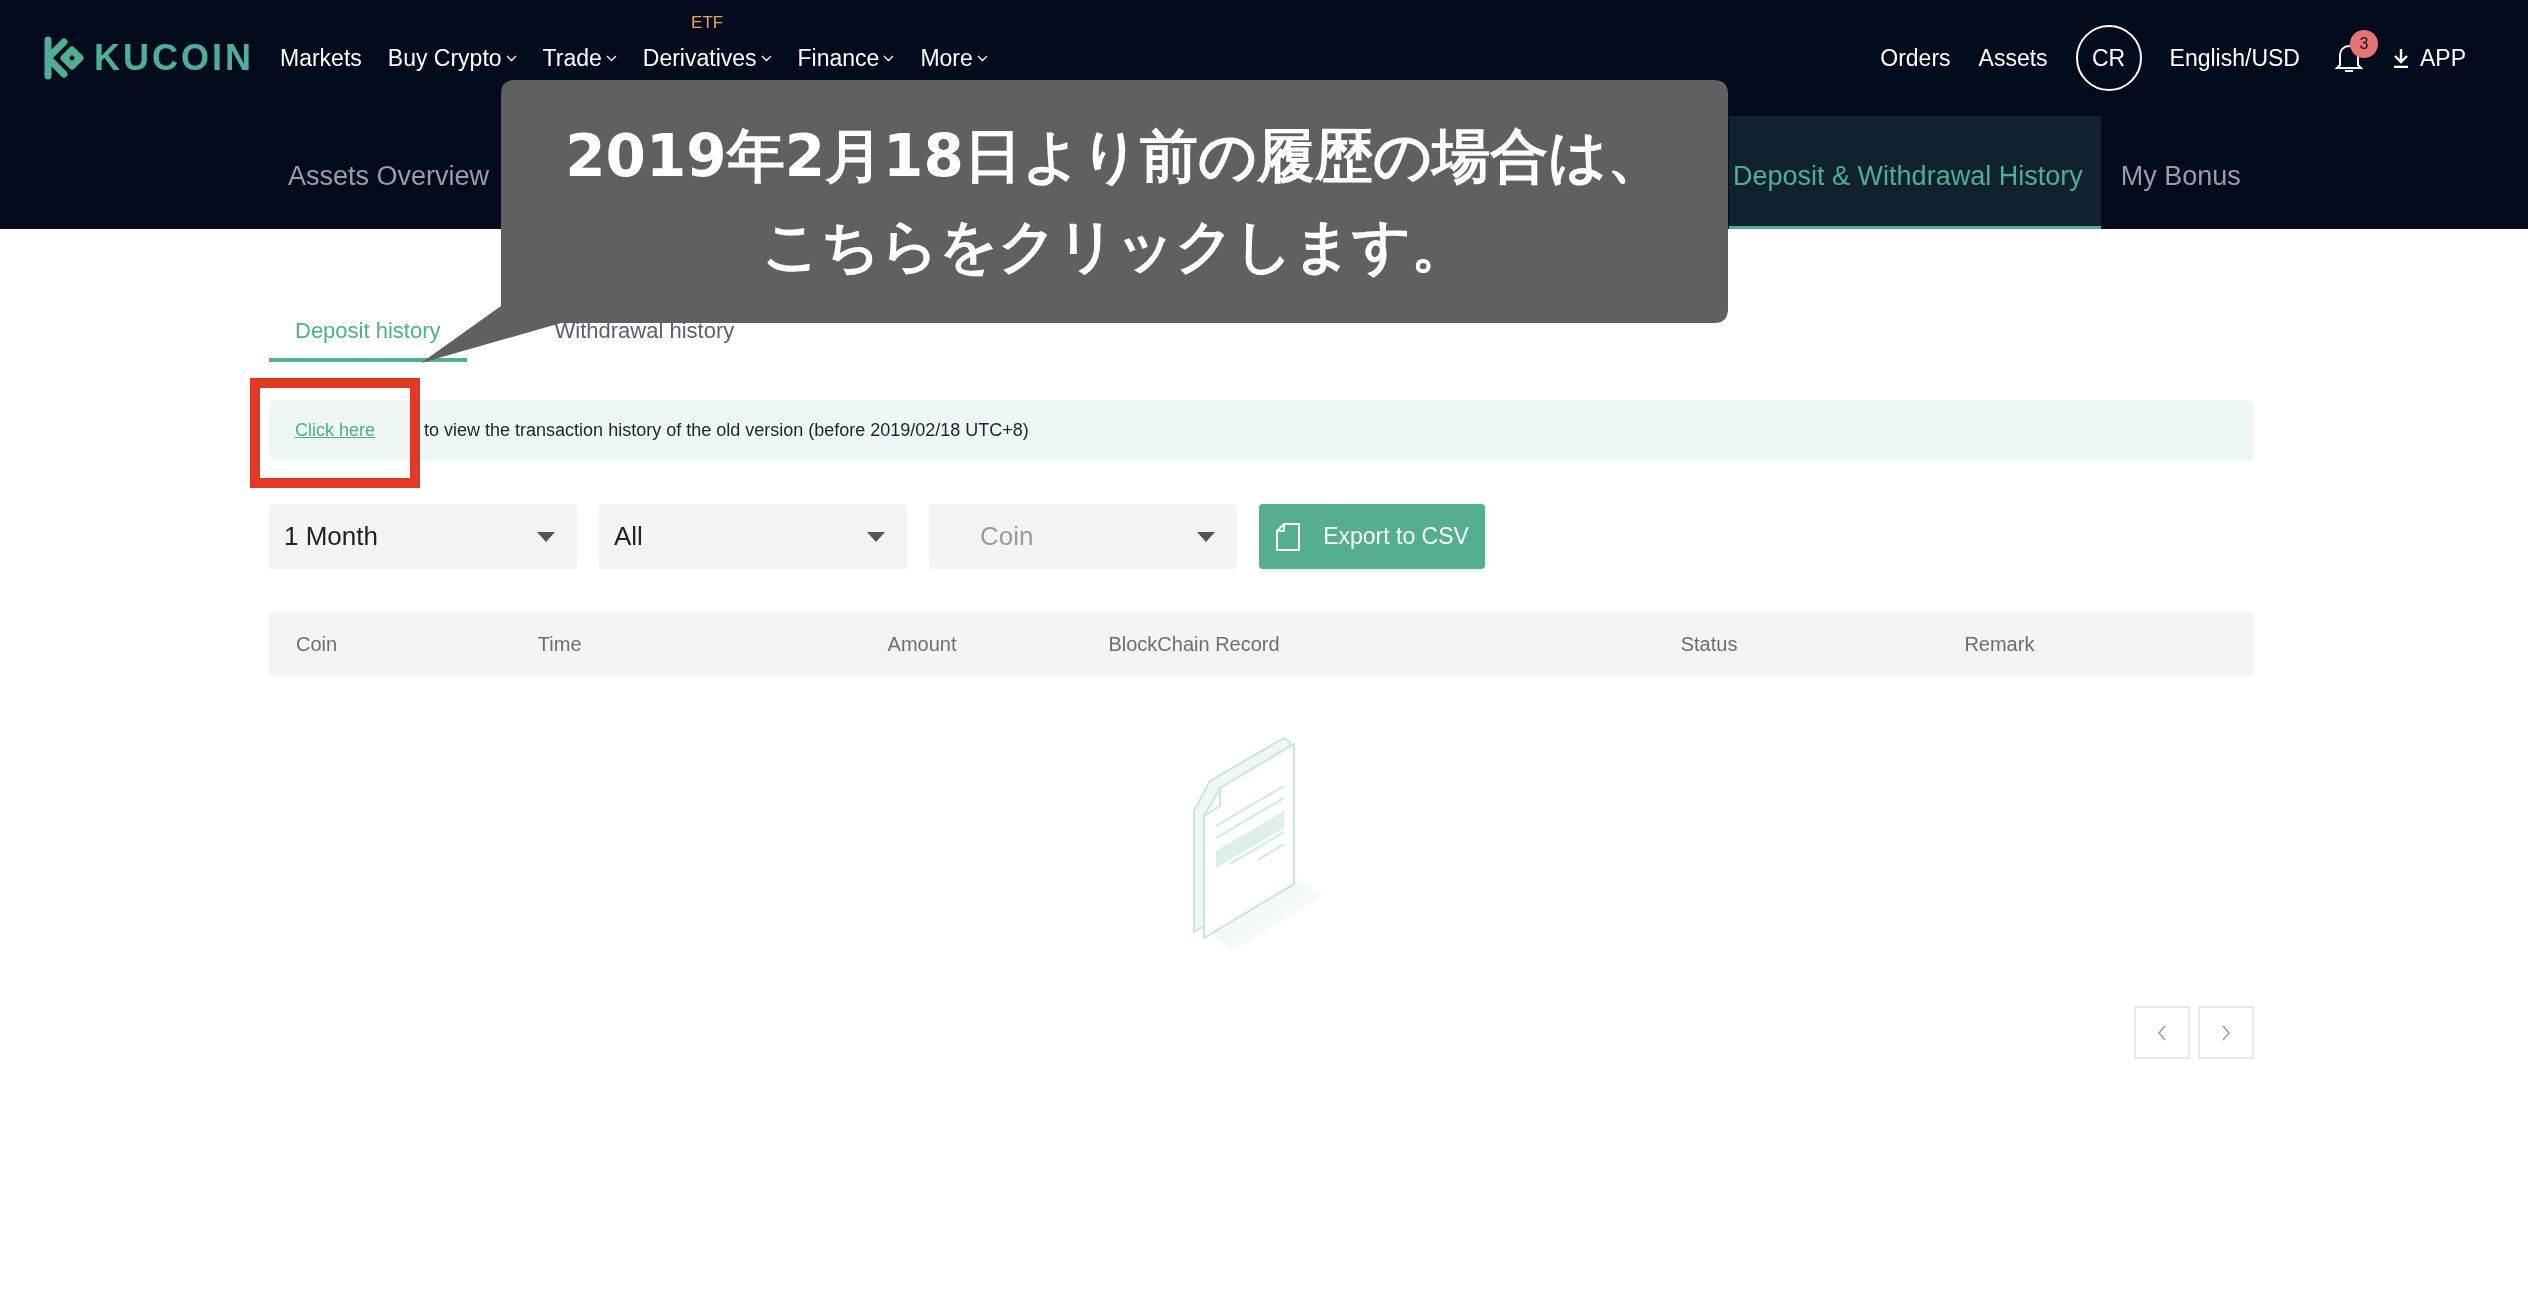 The height and width of the screenshot is (1294, 2528). I want to click on callout-text: 2019年2月18日より前の履歴の場合は、, so click(1115, 156).